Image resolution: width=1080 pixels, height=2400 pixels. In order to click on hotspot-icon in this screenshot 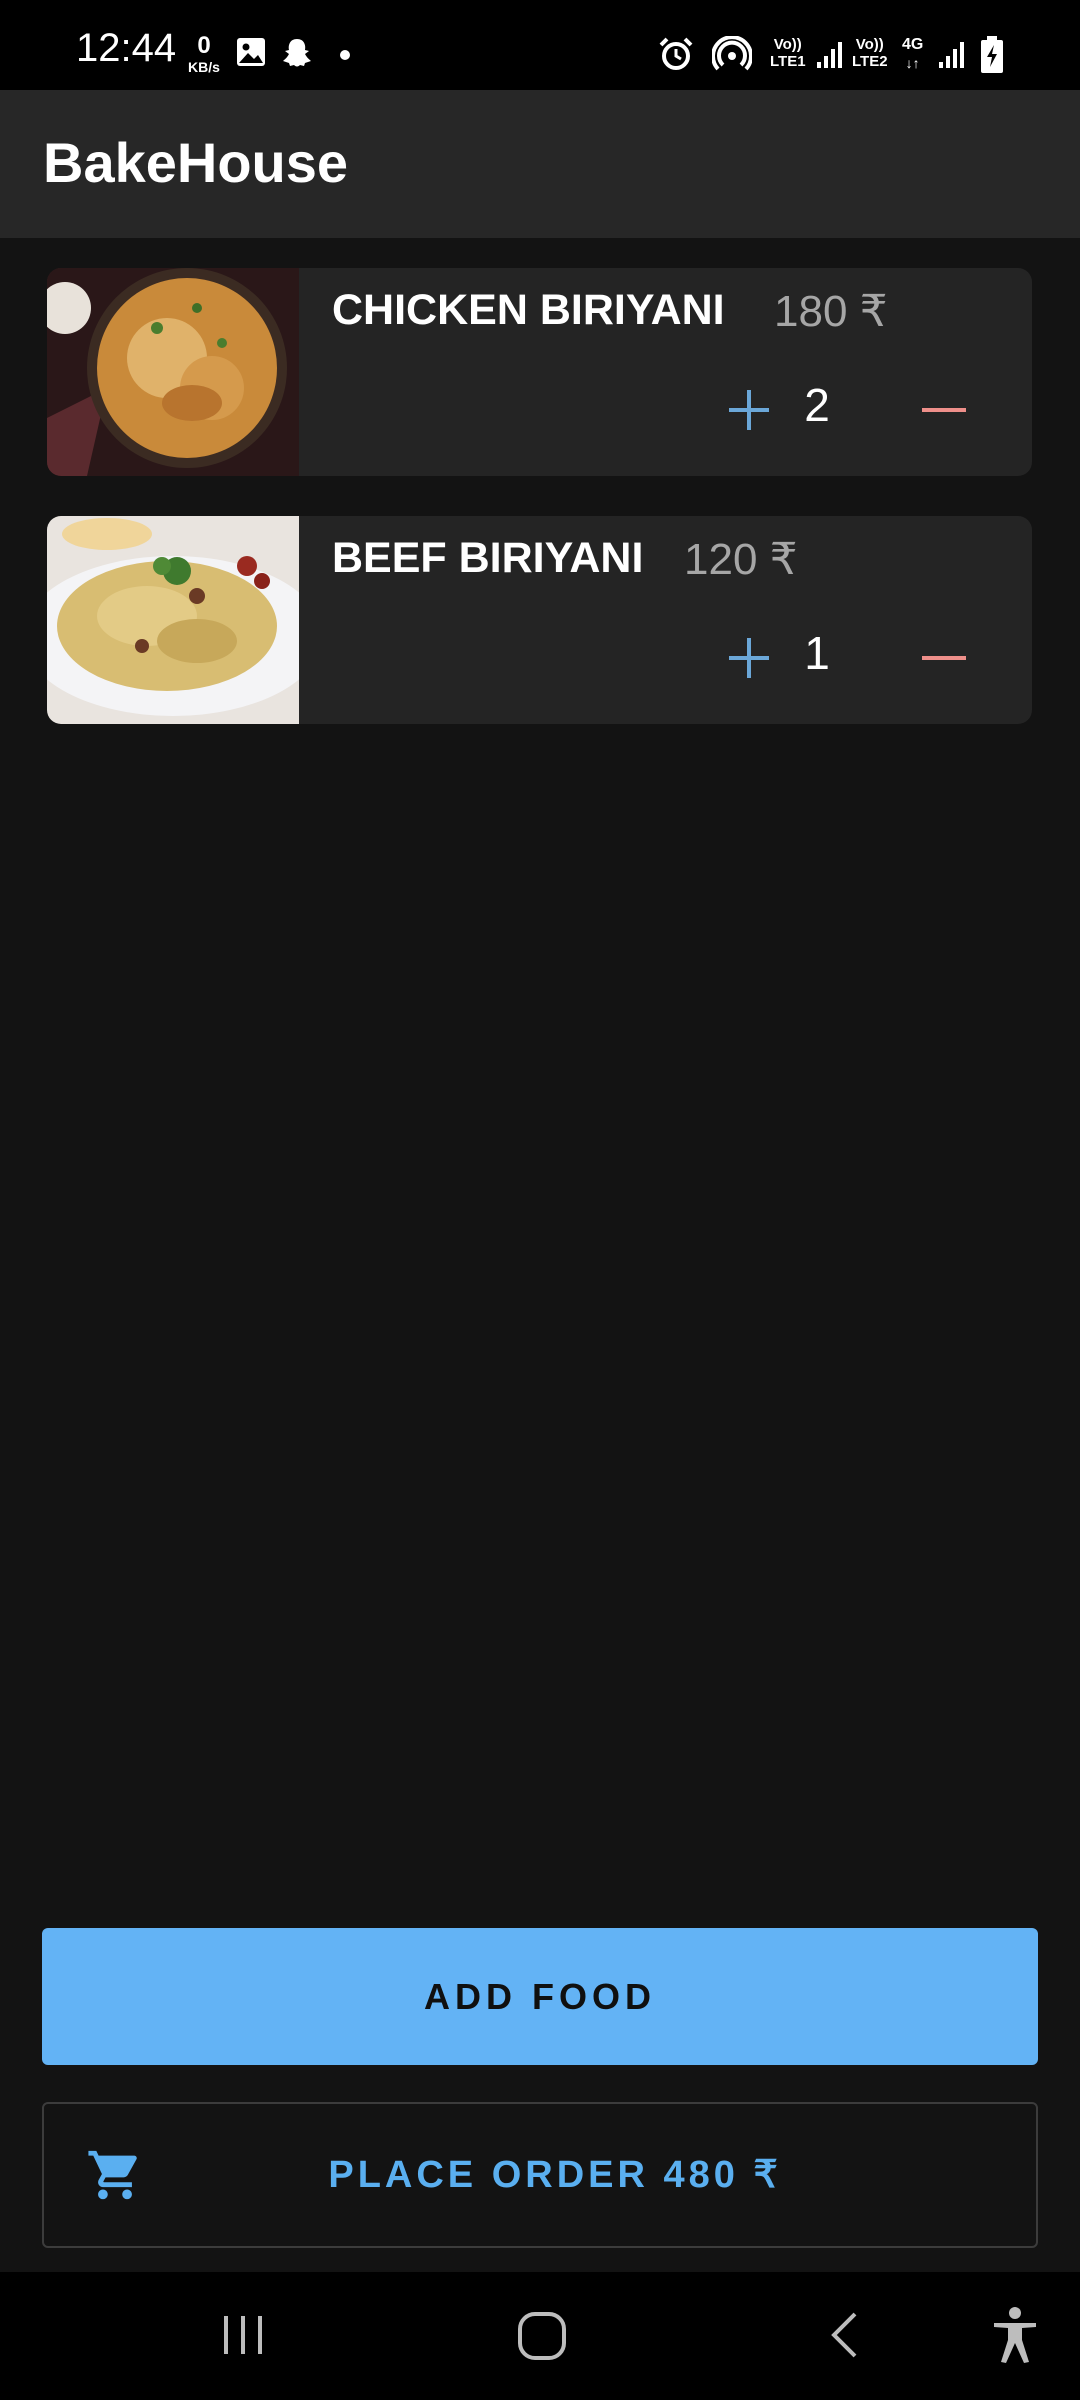, I will do `click(732, 56)`.